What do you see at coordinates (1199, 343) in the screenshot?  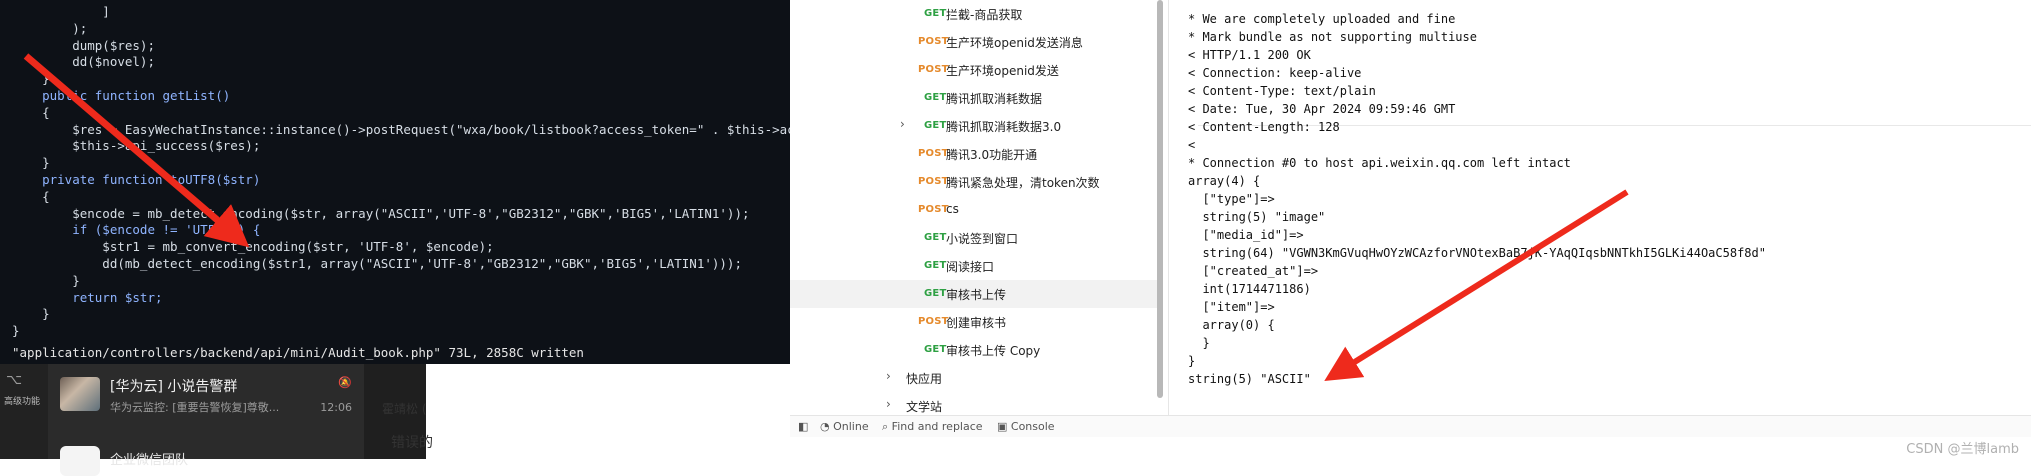 I see `output-line: }` at bounding box center [1199, 343].